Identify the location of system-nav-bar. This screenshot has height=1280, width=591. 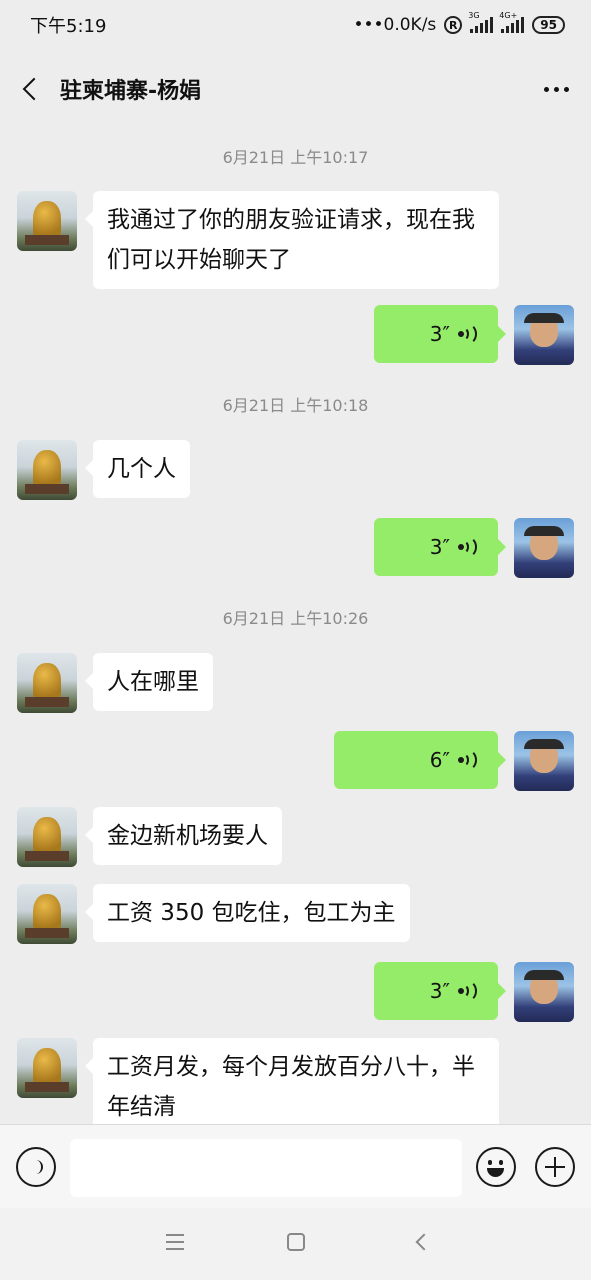
(295, 1244).